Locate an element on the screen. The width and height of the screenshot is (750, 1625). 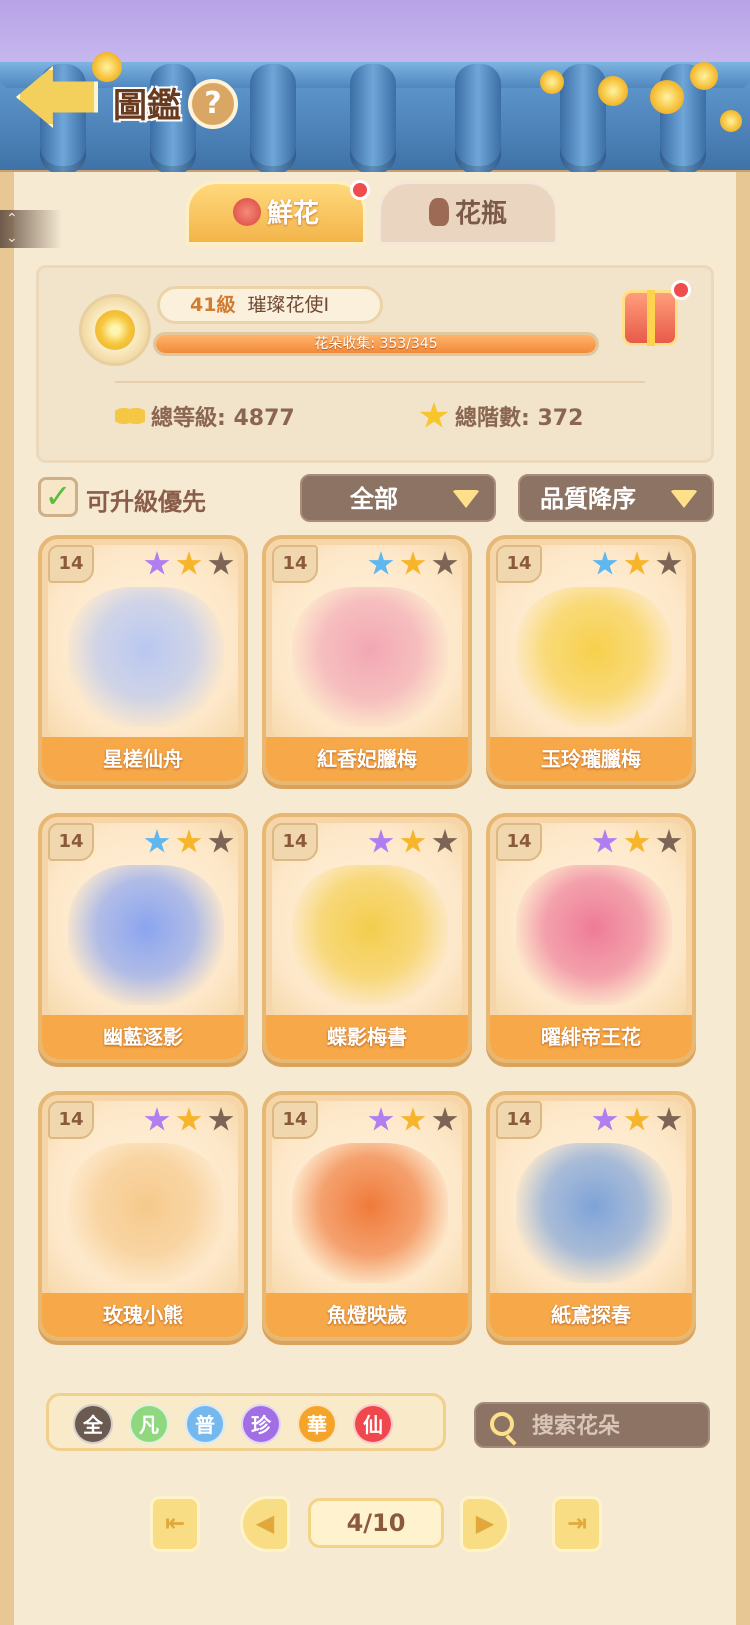
flower-card: 14 星槎仙舟 is located at coordinates (143, 660).